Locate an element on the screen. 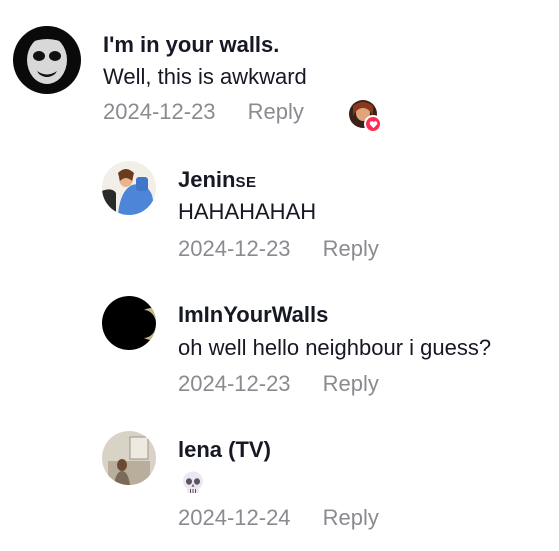  username-suffix: SE is located at coordinates (246, 182).